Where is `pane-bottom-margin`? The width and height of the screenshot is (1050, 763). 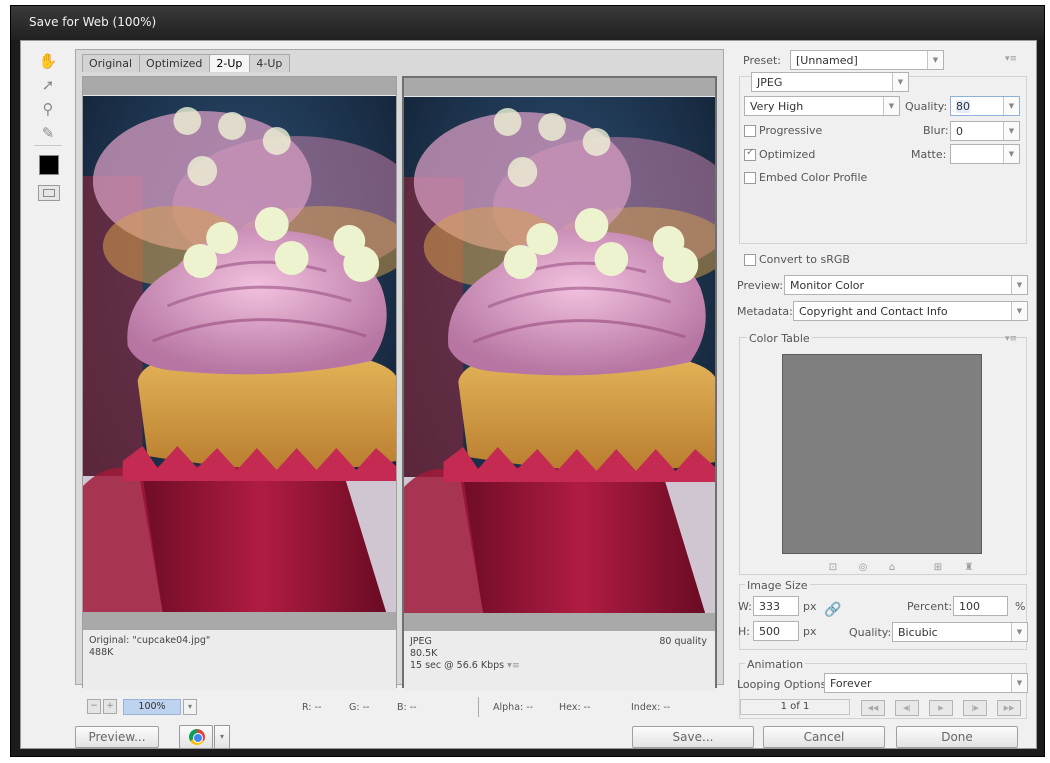 pane-bottom-margin is located at coordinates (559, 622).